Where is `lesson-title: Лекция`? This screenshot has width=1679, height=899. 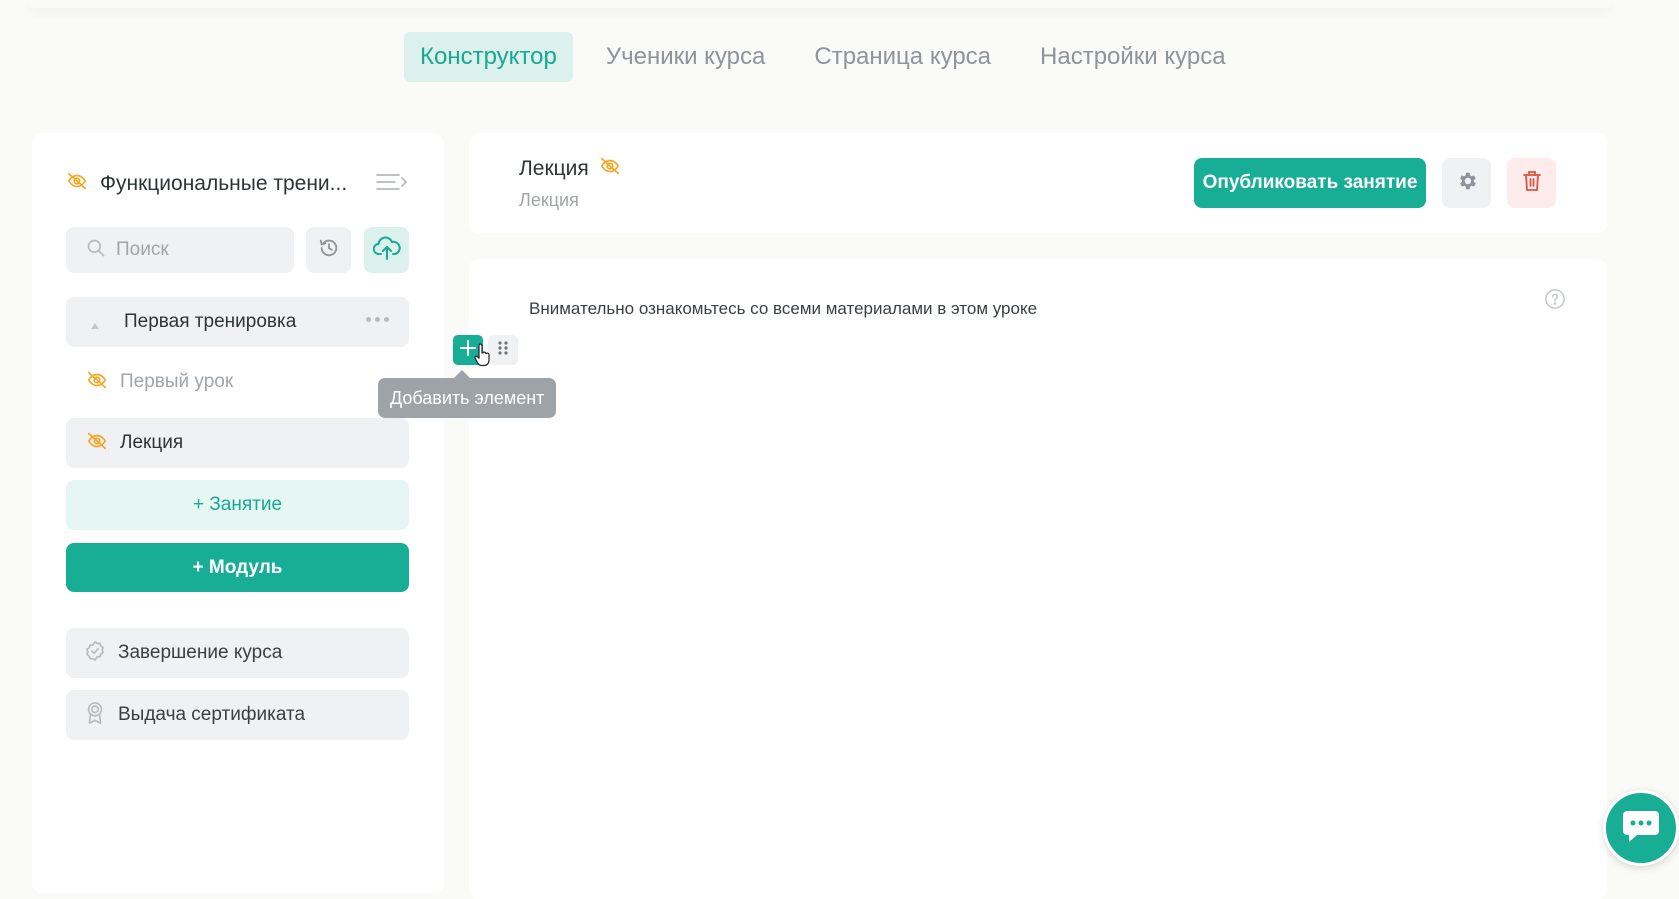
lesson-title: Лекция is located at coordinates (570, 168).